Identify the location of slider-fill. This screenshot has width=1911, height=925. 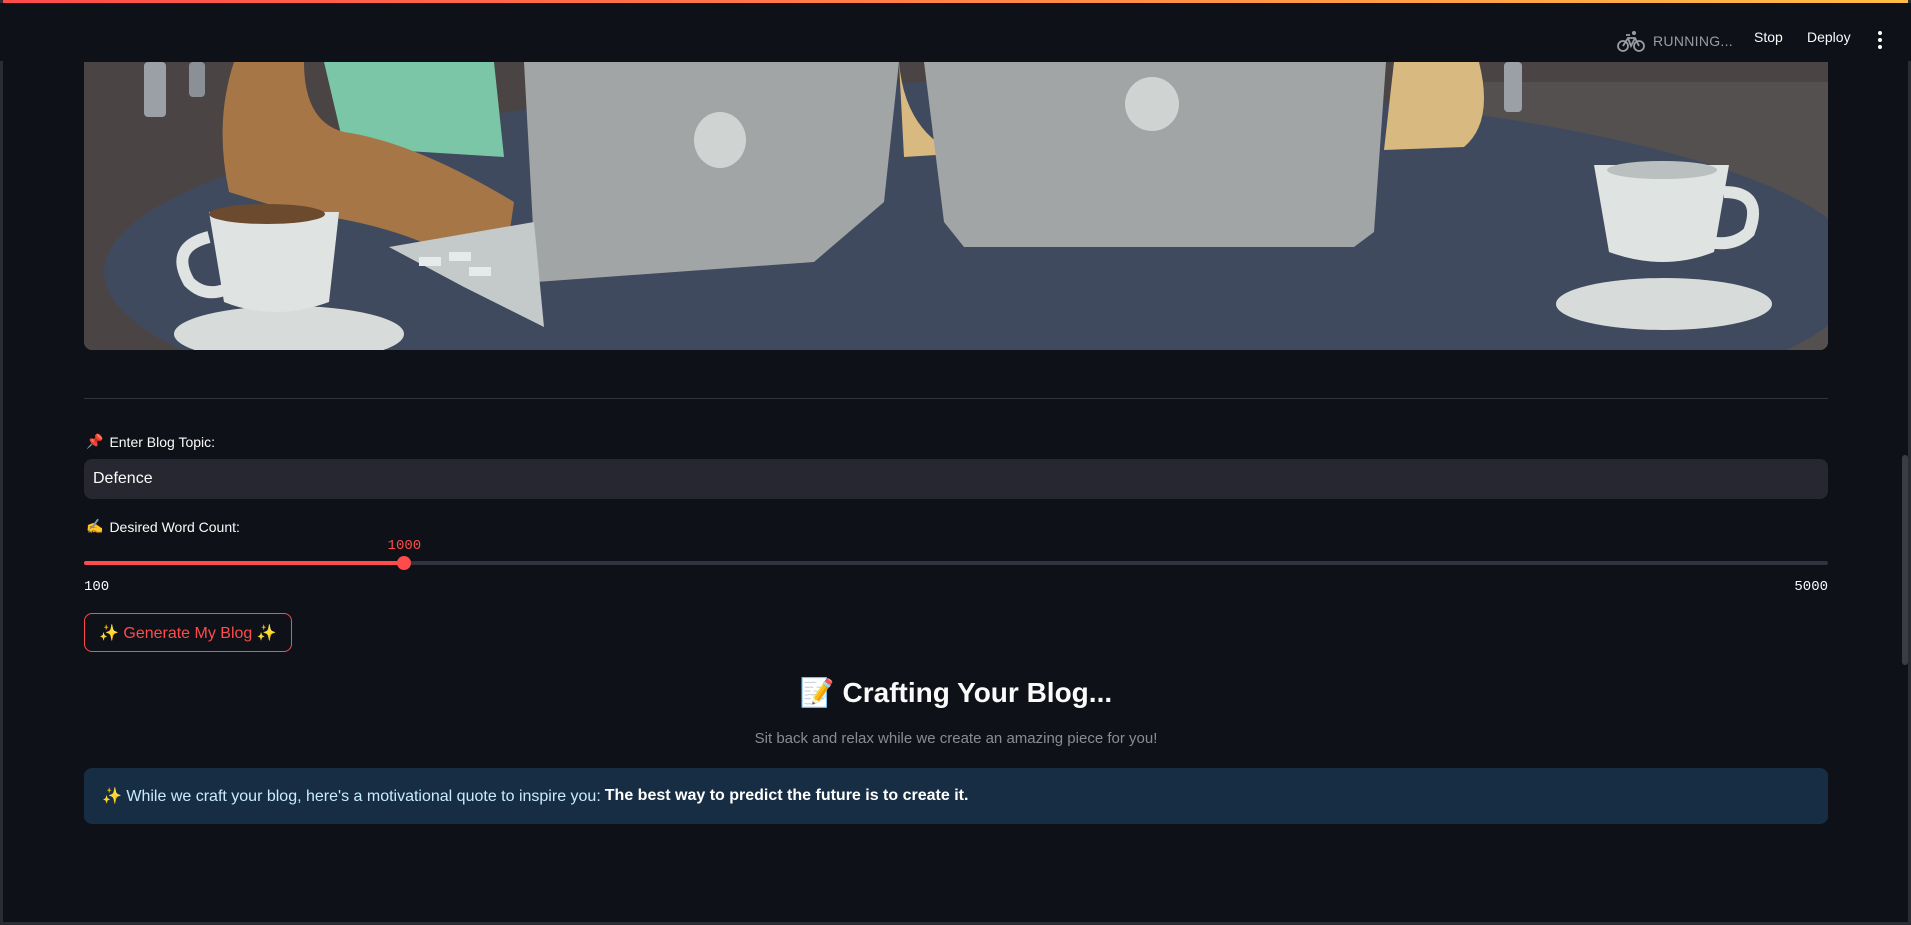
(244, 563).